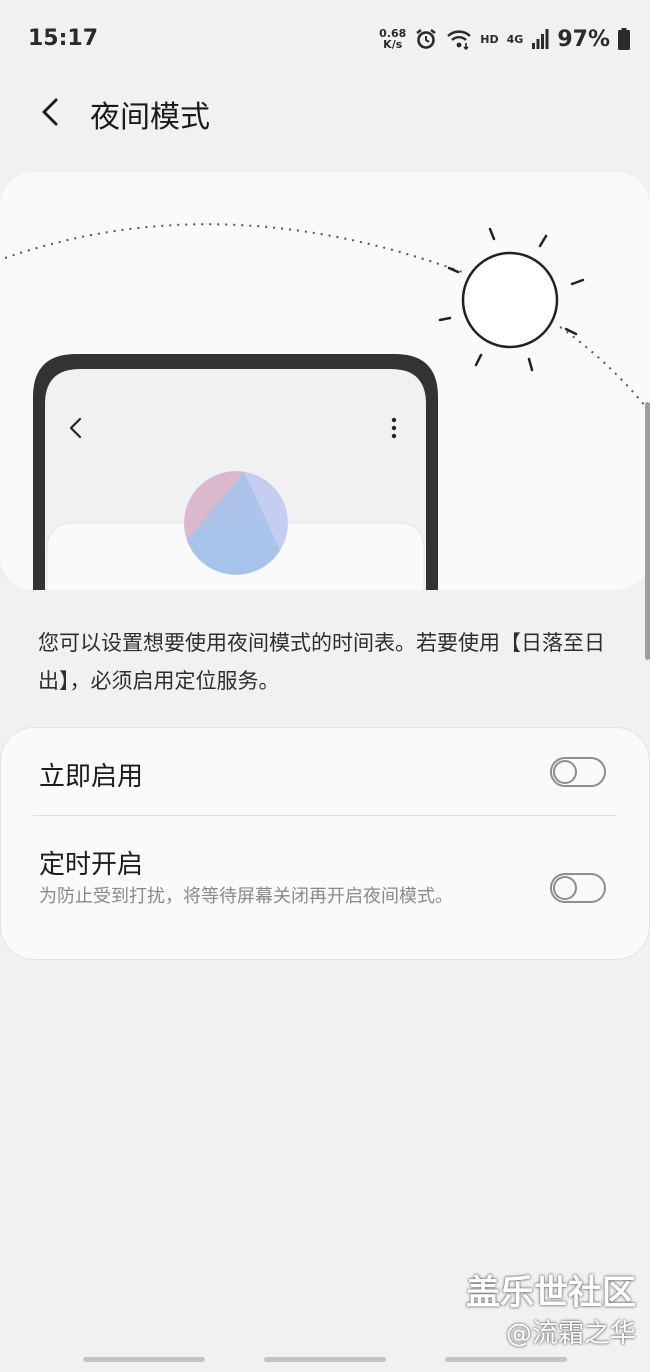 The image size is (650, 1372). Describe the element at coordinates (489, 39) in the screenshot. I see `hd-label: HD` at that location.